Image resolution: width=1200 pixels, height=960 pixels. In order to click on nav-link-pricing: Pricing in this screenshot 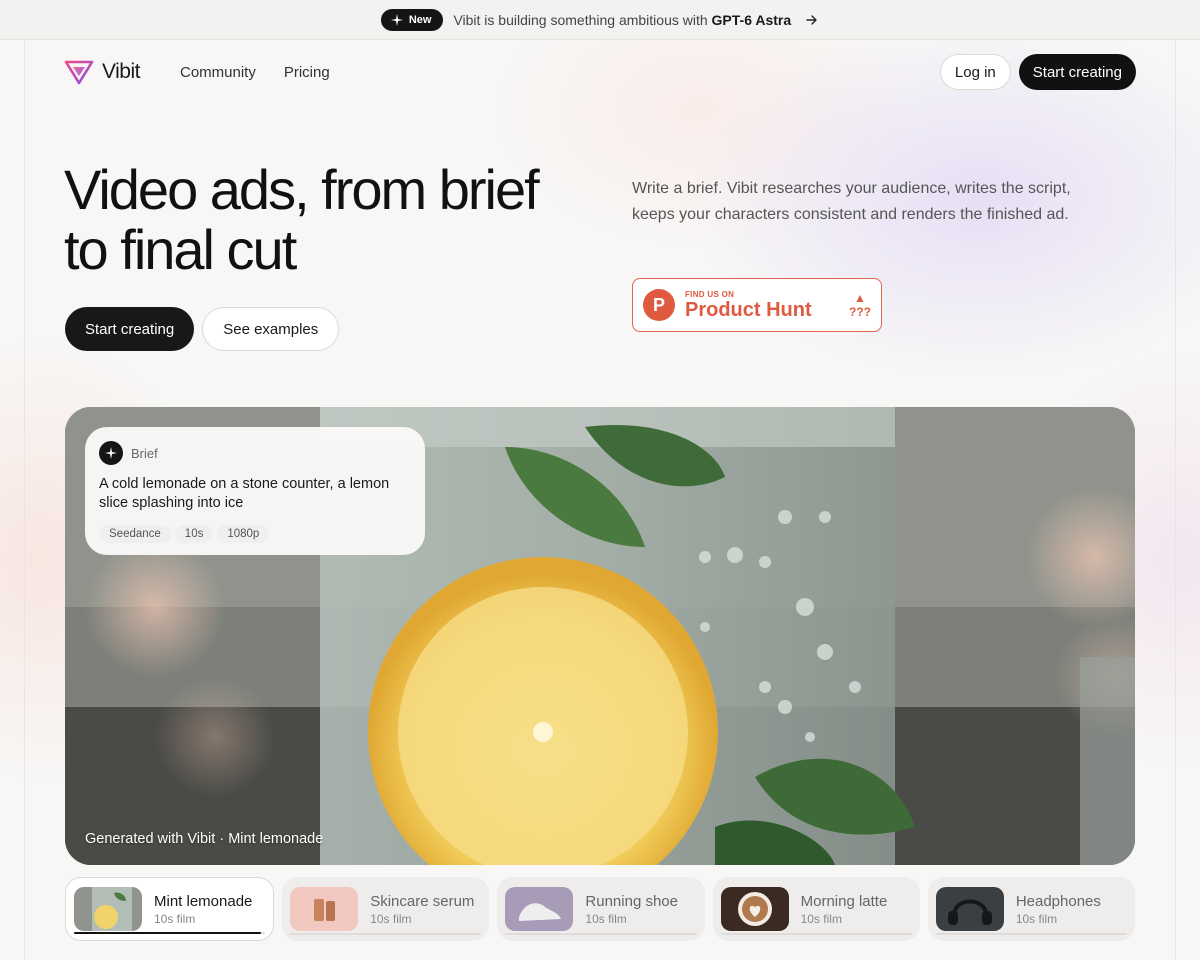, I will do `click(307, 72)`.